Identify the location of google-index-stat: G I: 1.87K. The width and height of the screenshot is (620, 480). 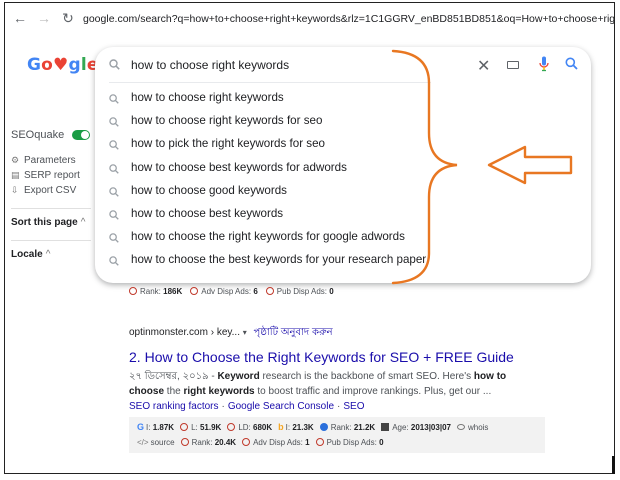
(155, 427).